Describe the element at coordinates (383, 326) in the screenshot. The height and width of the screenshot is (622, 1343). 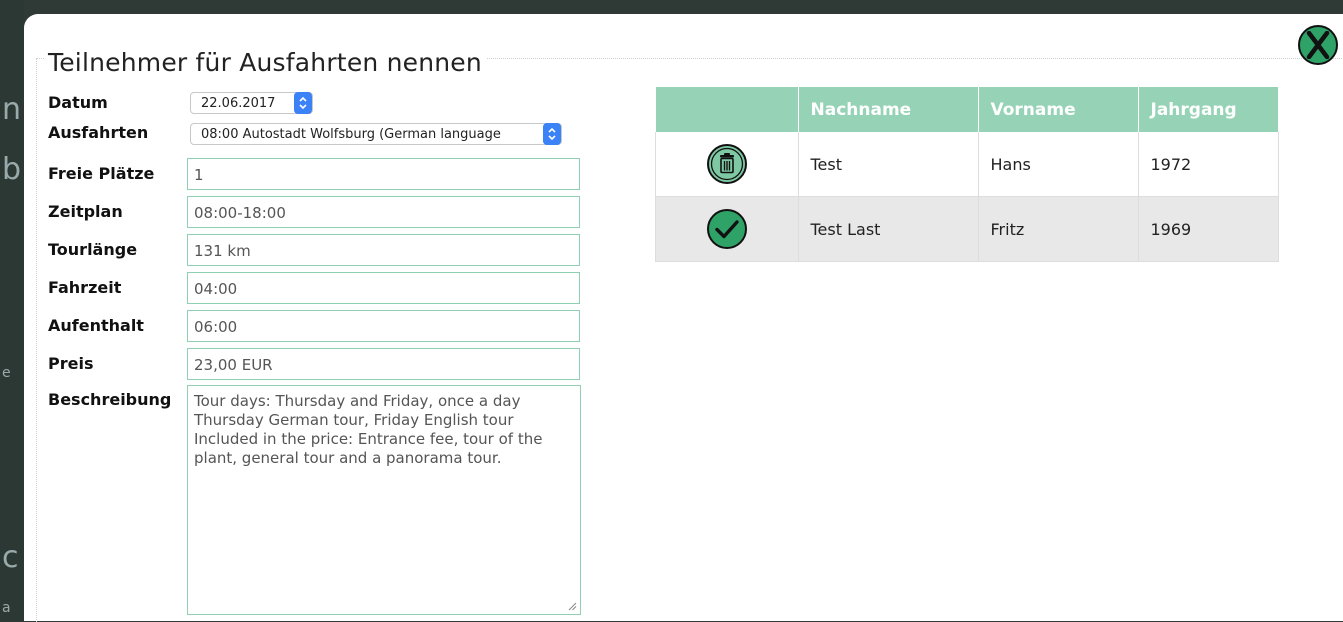
I see `aufenthalt-field: 06:00` at that location.